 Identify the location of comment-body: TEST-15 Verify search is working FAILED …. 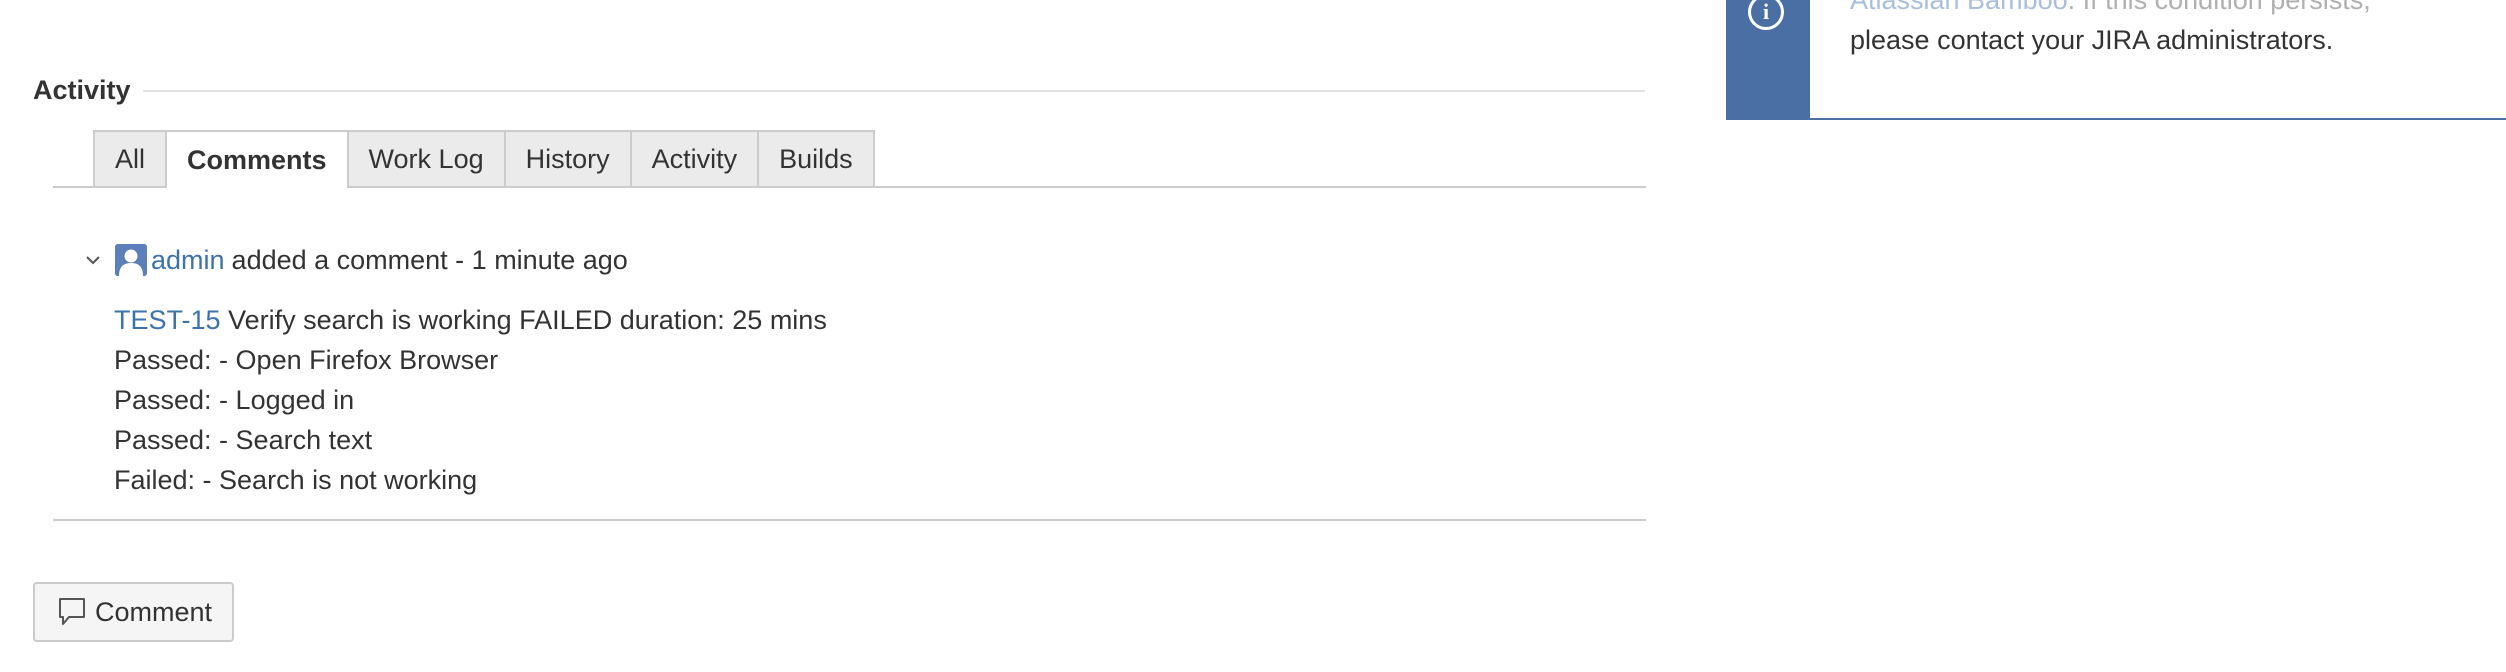
(470, 400).